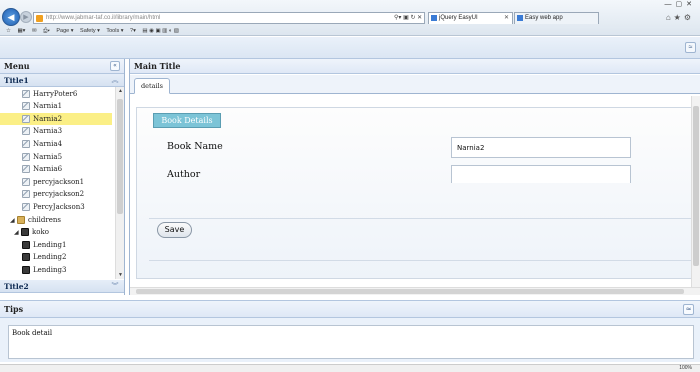  I want to click on tree-item-label: Narnia6, so click(48, 169).